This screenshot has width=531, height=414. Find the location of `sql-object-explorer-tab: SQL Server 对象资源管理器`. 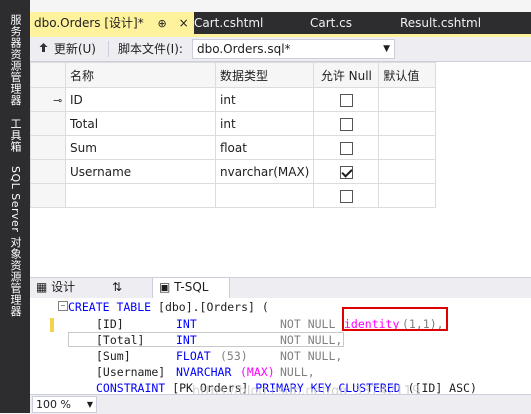

sql-object-explorer-tab: SQL Server 对象资源管理器 is located at coordinates (15, 246).